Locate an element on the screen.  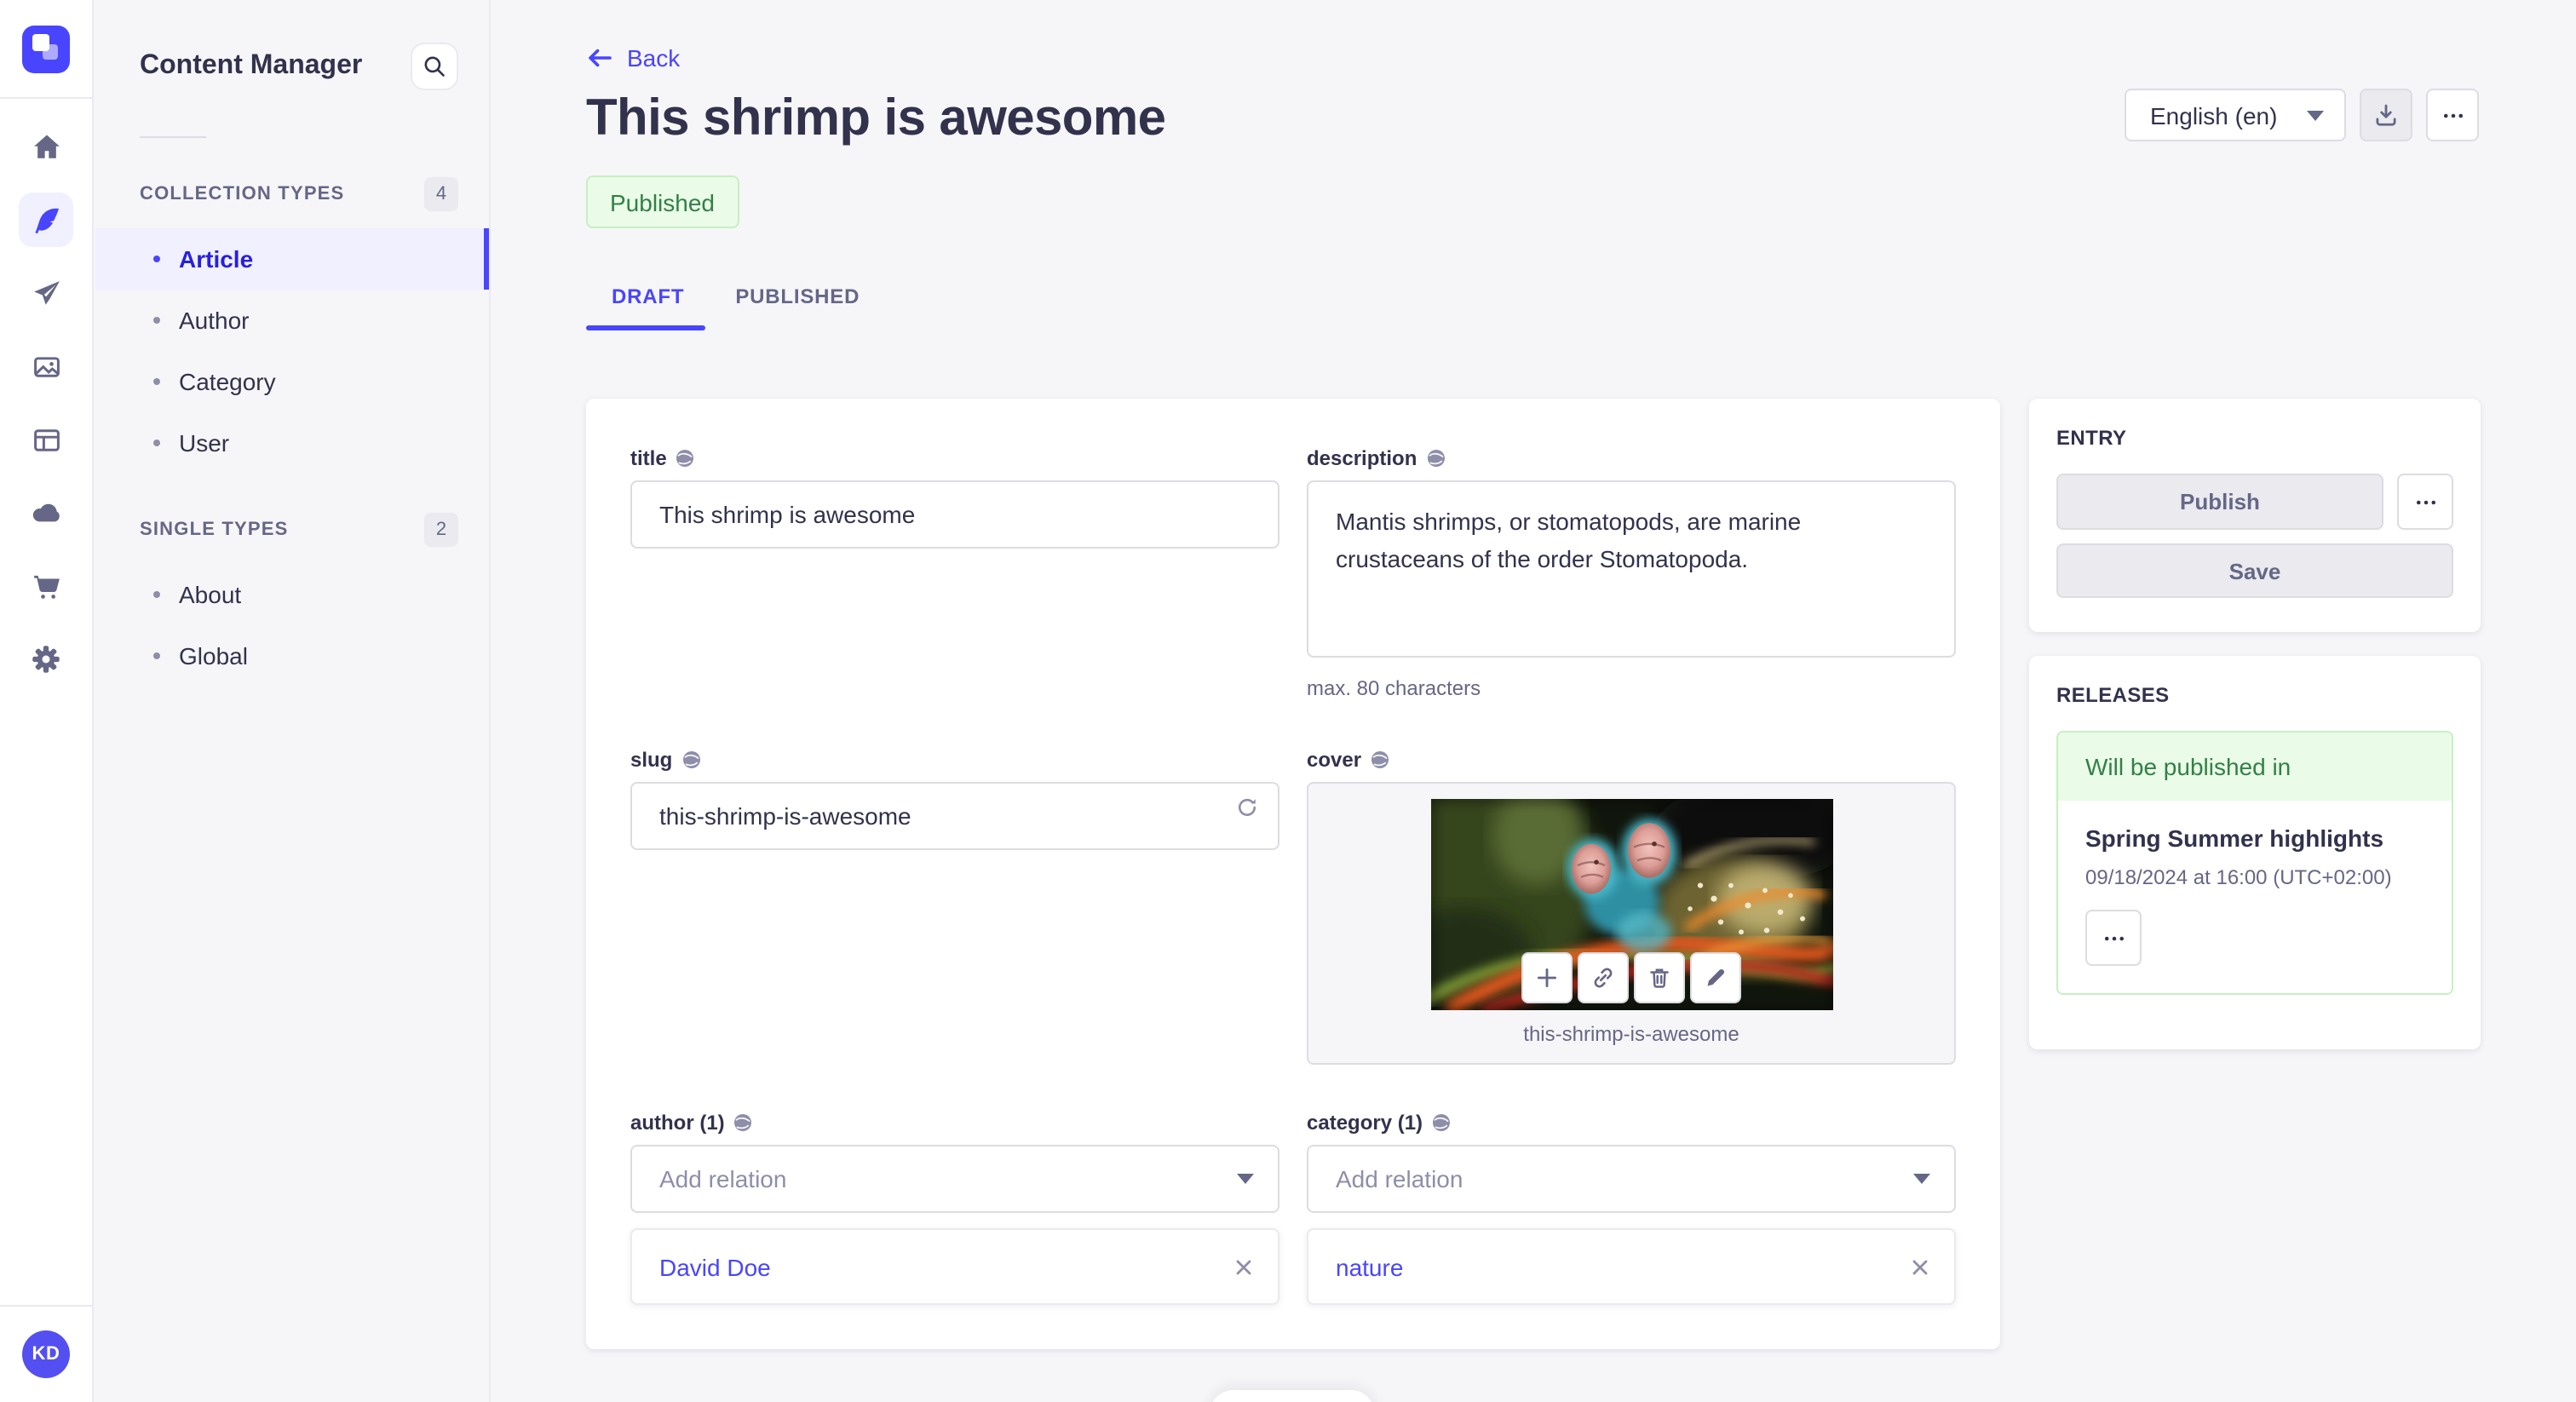
releases-panel-title: RELEASES is located at coordinates (2113, 695).